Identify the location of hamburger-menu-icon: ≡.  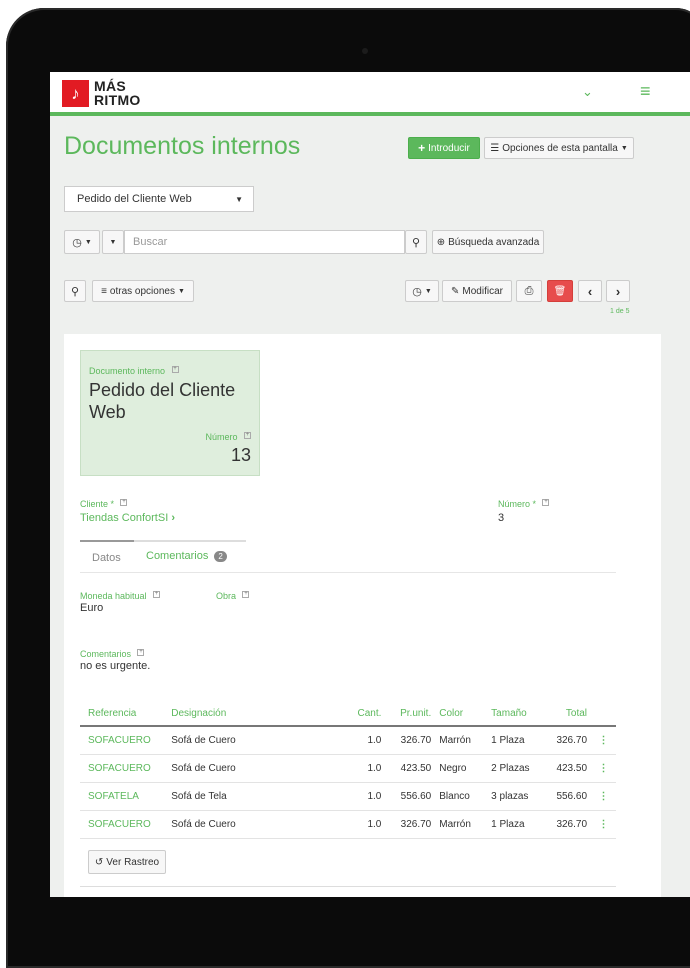
(645, 91).